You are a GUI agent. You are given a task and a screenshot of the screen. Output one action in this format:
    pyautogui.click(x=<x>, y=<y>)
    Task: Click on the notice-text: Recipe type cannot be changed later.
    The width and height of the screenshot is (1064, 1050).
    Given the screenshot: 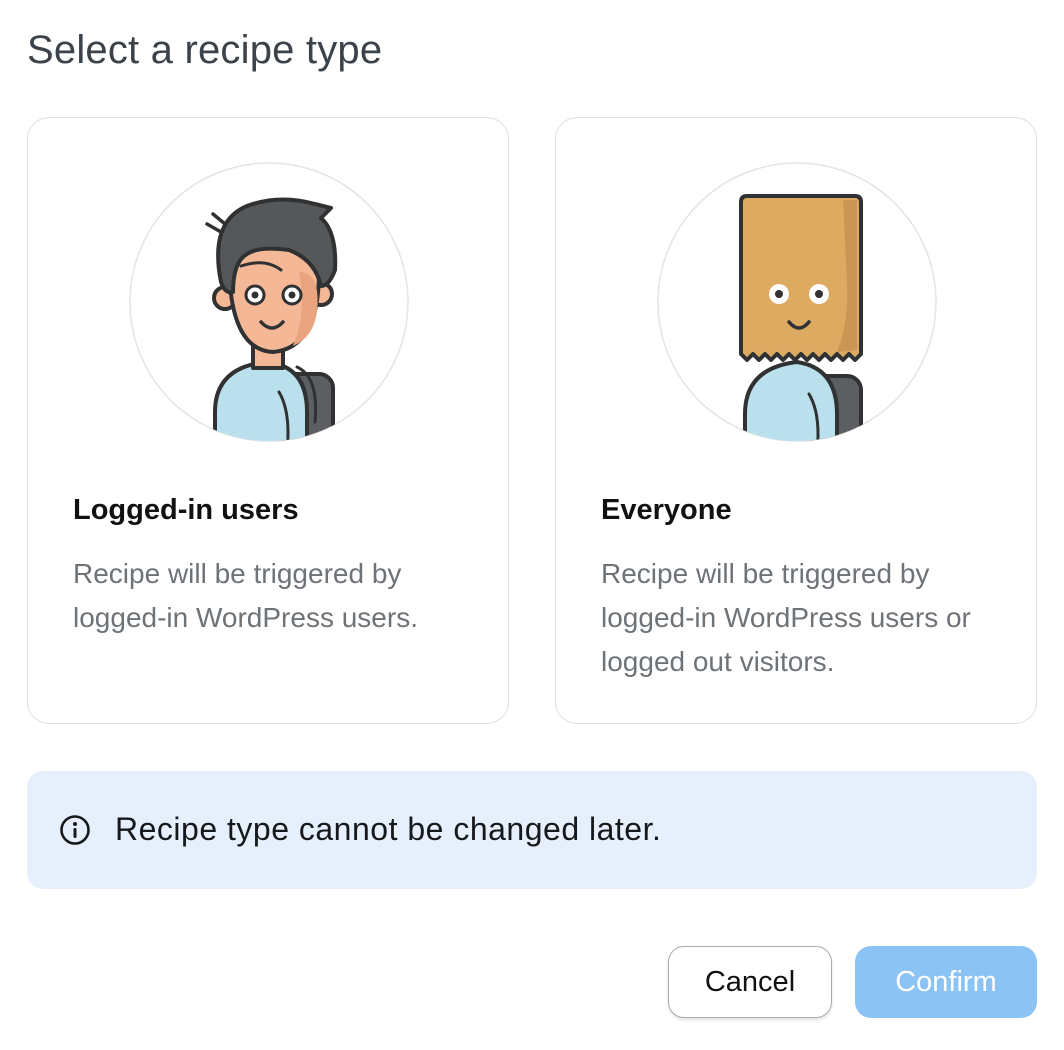 What is the action you would take?
    pyautogui.click(x=388, y=829)
    